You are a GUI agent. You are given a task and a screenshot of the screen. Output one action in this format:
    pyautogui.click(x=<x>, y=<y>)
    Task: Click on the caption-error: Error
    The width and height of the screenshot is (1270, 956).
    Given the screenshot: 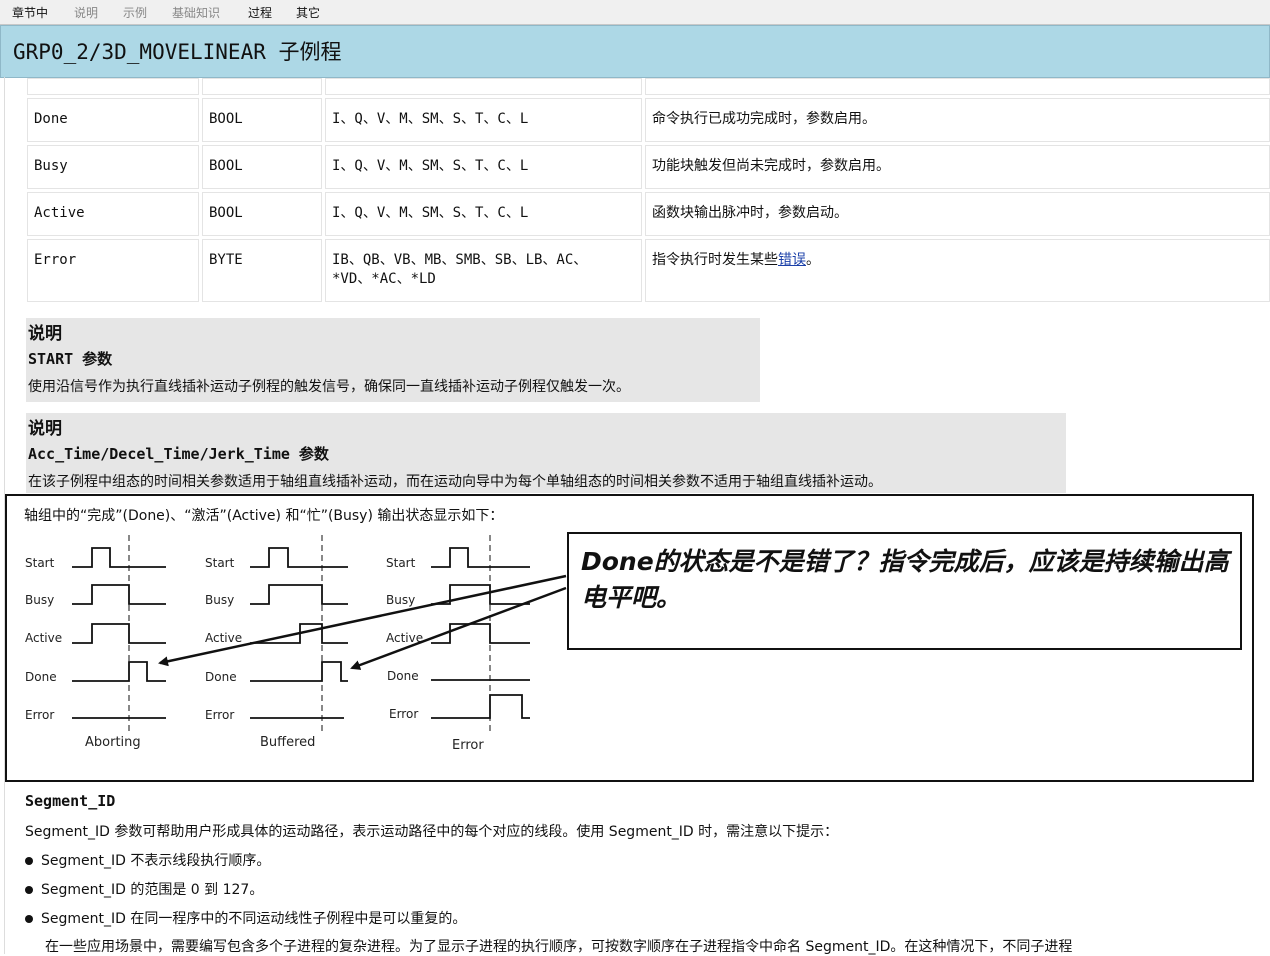 What is the action you would take?
    pyautogui.click(x=468, y=745)
    